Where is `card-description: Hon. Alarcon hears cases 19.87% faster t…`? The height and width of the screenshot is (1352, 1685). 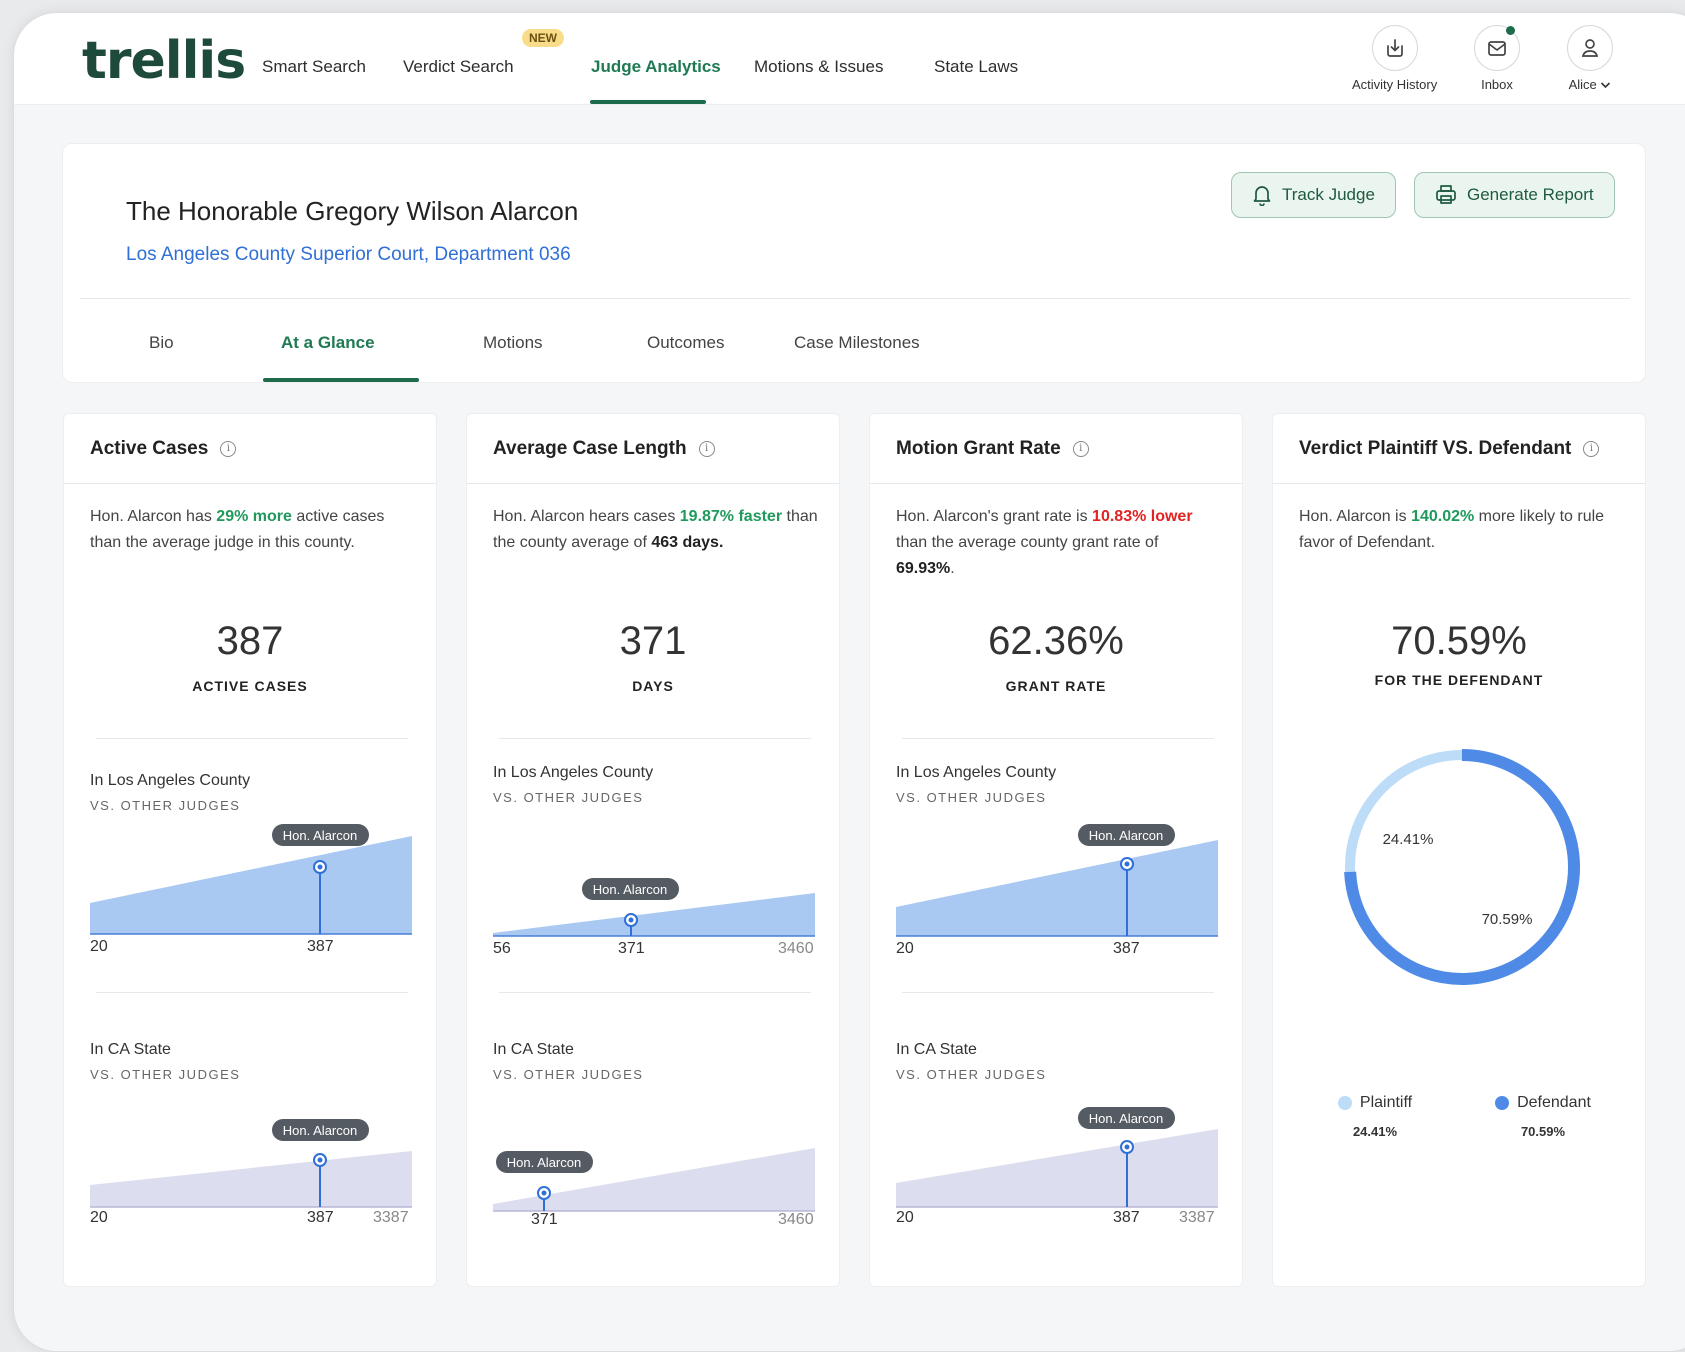 card-description: Hon. Alarcon hears cases 19.87% faster t… is located at coordinates (655, 529).